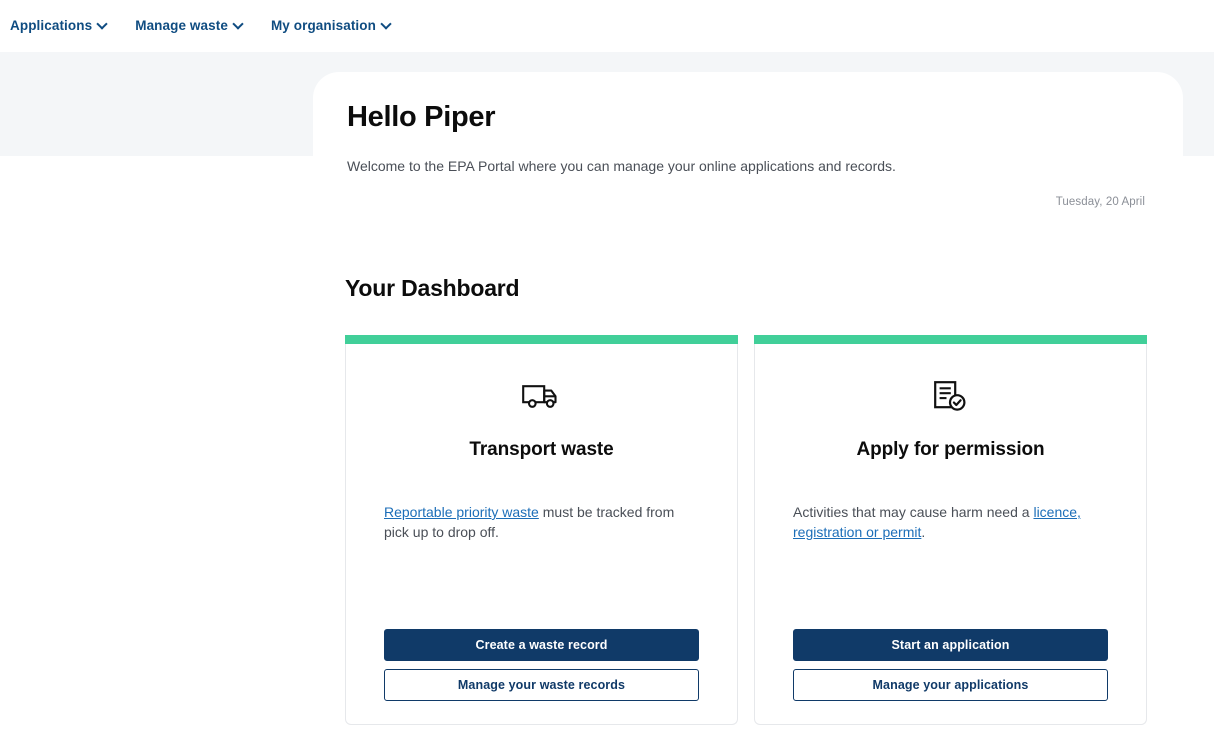 The image size is (1214, 732). I want to click on card-description-text: ., so click(923, 531).